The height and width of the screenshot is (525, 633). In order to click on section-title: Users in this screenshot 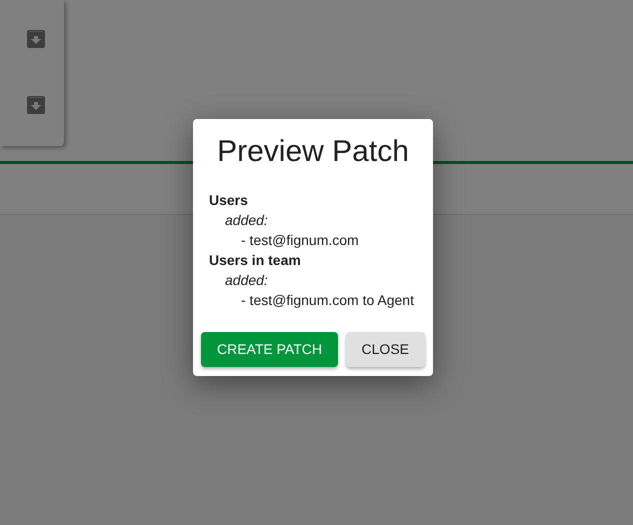, I will do `click(228, 200)`.